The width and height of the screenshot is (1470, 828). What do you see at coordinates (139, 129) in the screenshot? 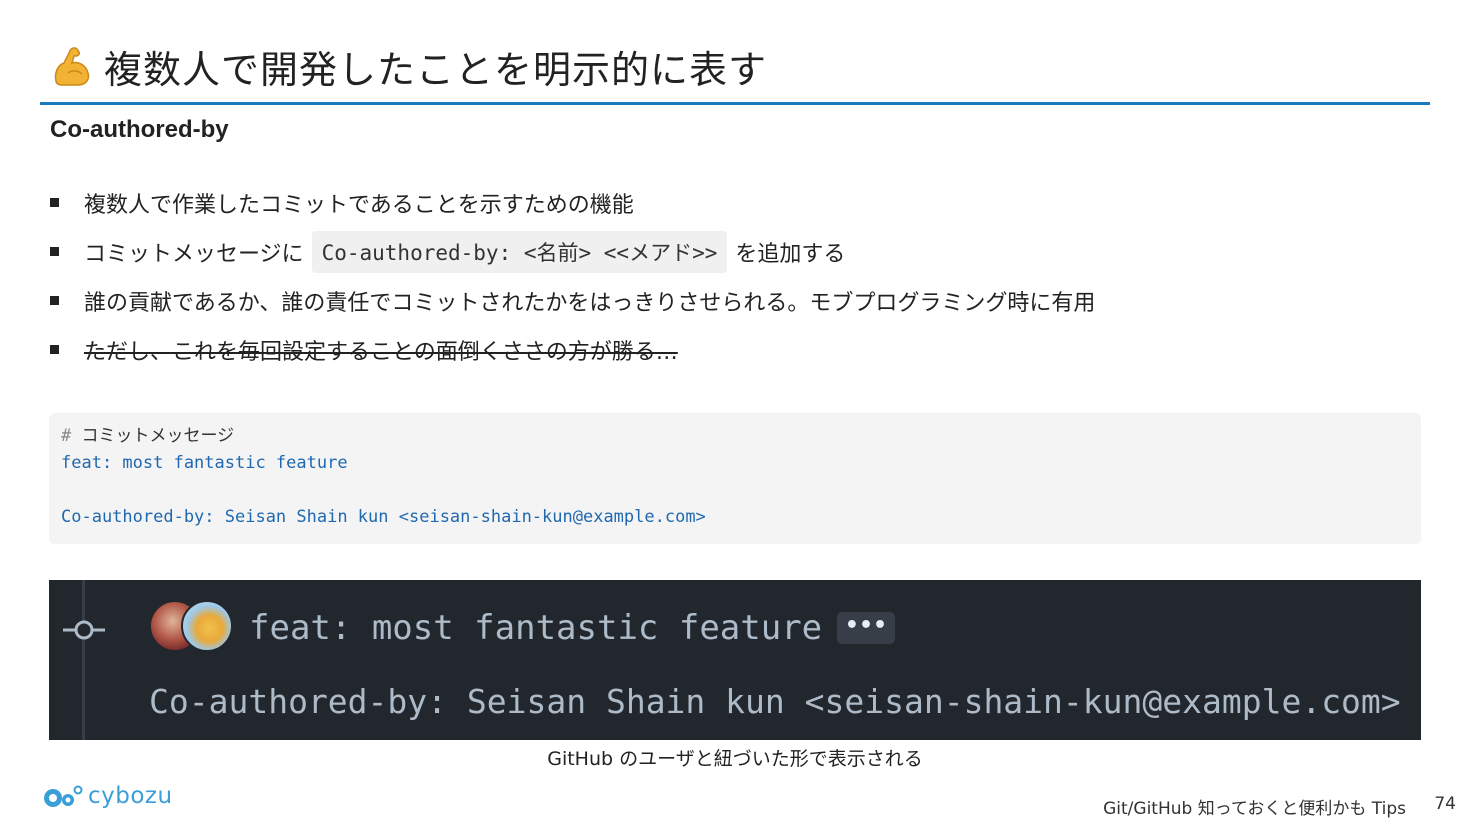
I see `section-heading: Co-authored-by` at bounding box center [139, 129].